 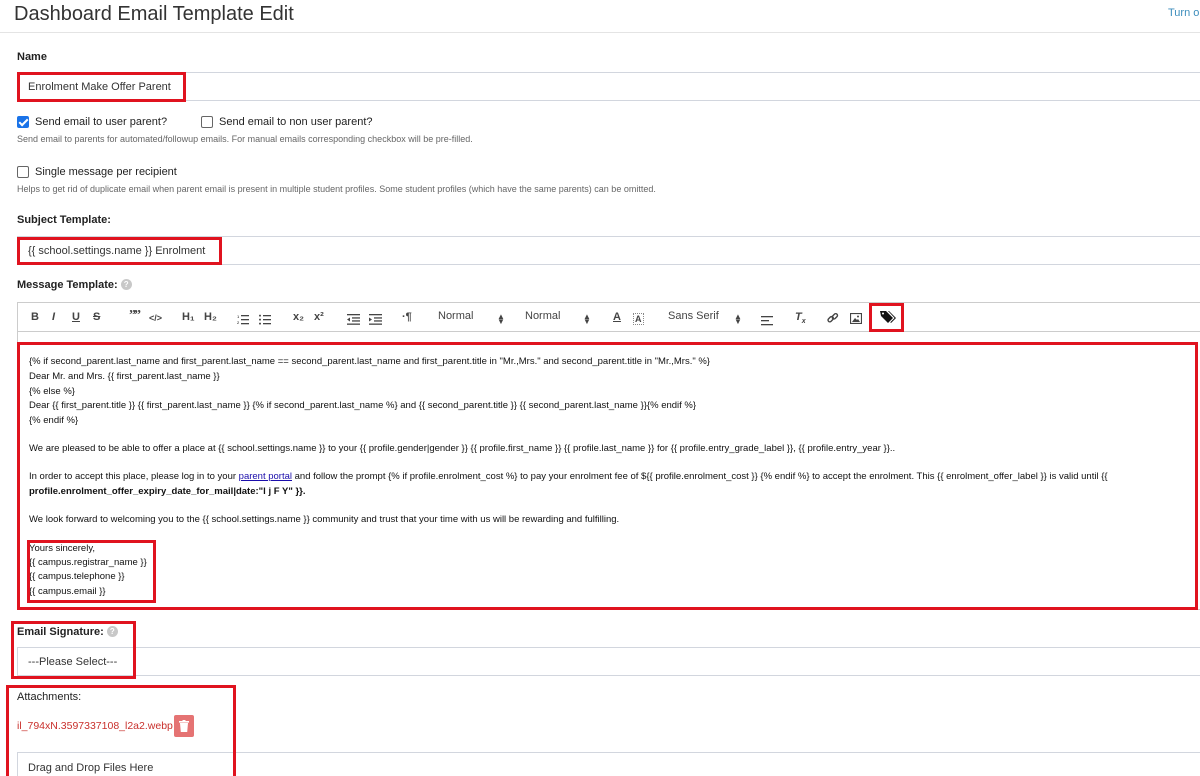 What do you see at coordinates (23, 122) in the screenshot?
I see `send-user-parent-checkbox` at bounding box center [23, 122].